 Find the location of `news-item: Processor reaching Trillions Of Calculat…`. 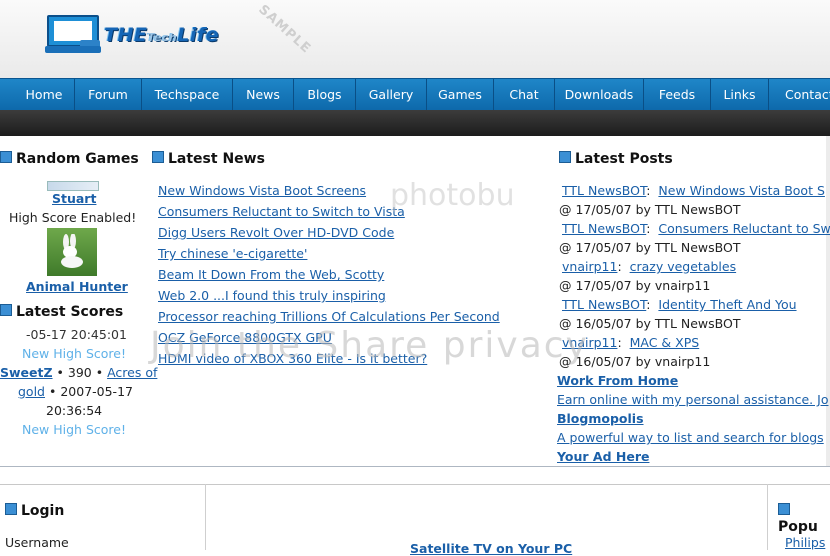

news-item: Processor reaching Trillions Of Calculat… is located at coordinates (329, 316).